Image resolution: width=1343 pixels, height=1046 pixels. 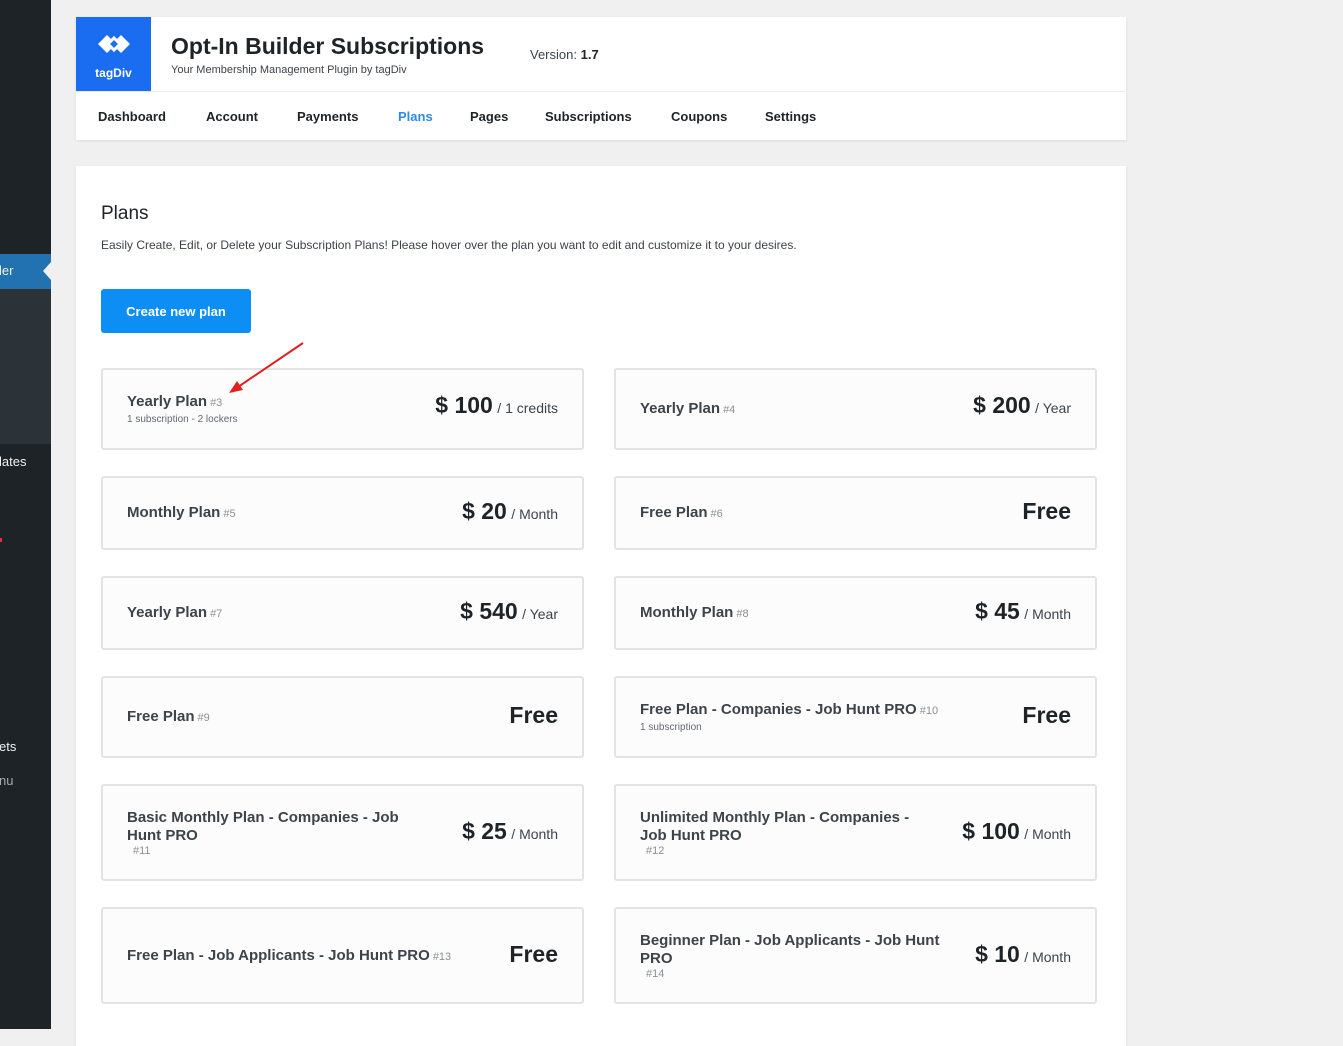 I want to click on plan-name: Free Plan #9, so click(x=168, y=717).